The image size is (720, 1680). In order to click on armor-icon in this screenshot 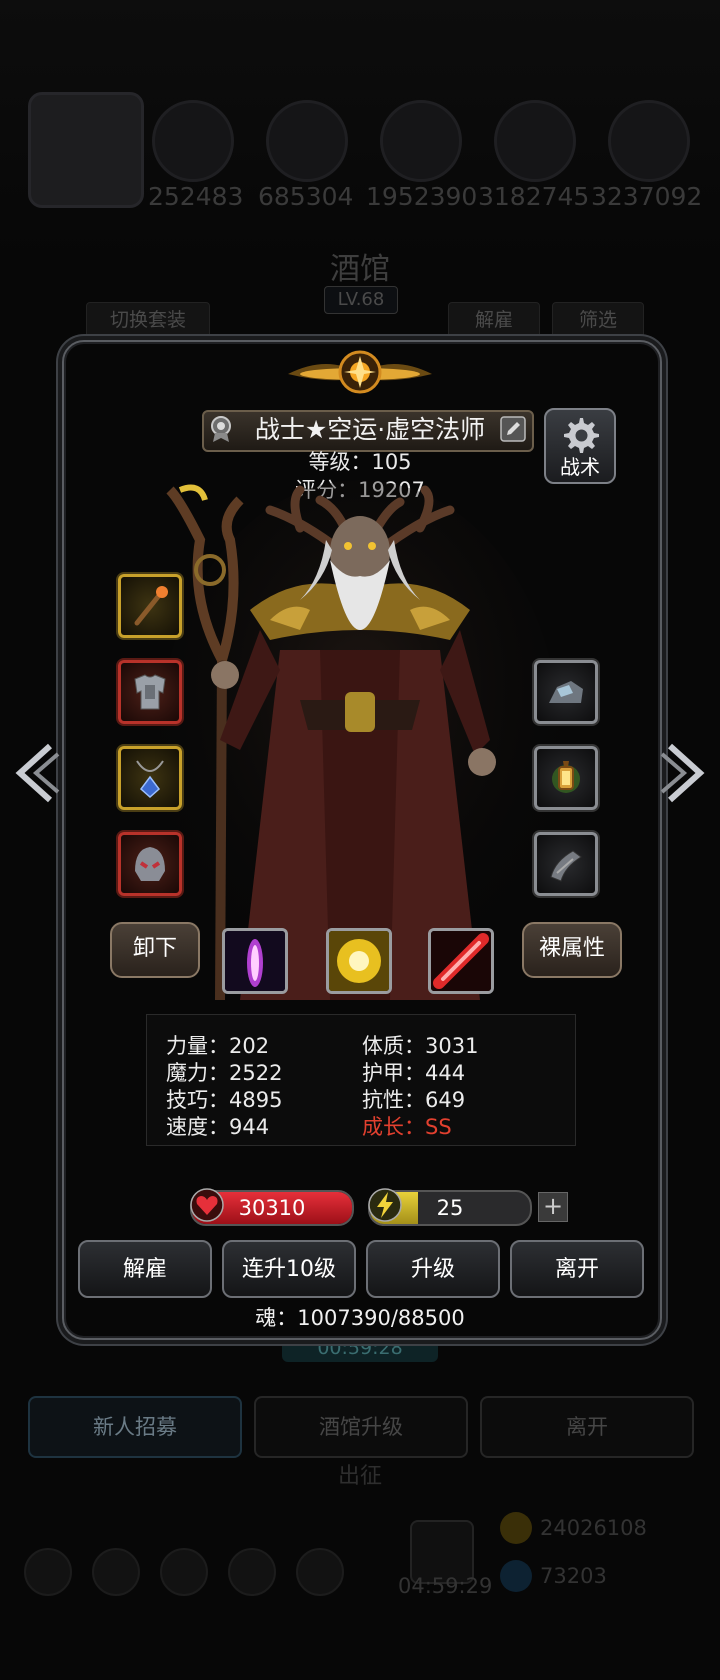, I will do `click(150, 692)`.